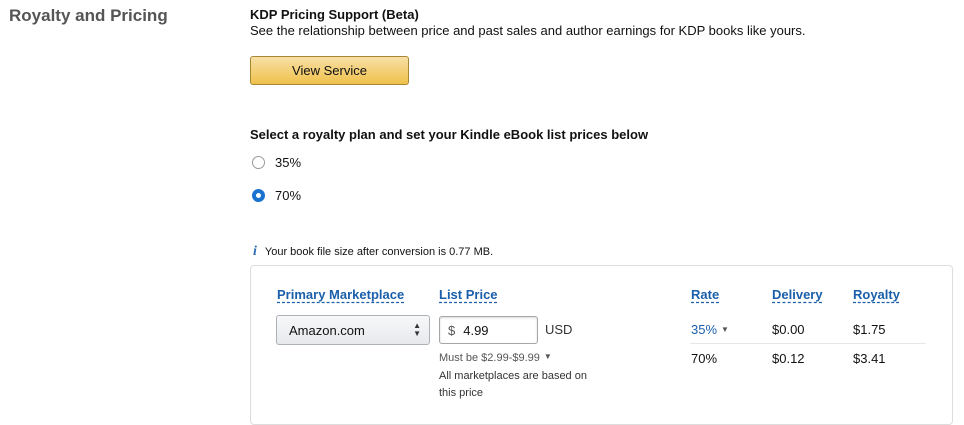 This screenshot has height=425, width=964. Describe the element at coordinates (340, 294) in the screenshot. I see `header-primary-marketplace: Primary Marketplace` at that location.